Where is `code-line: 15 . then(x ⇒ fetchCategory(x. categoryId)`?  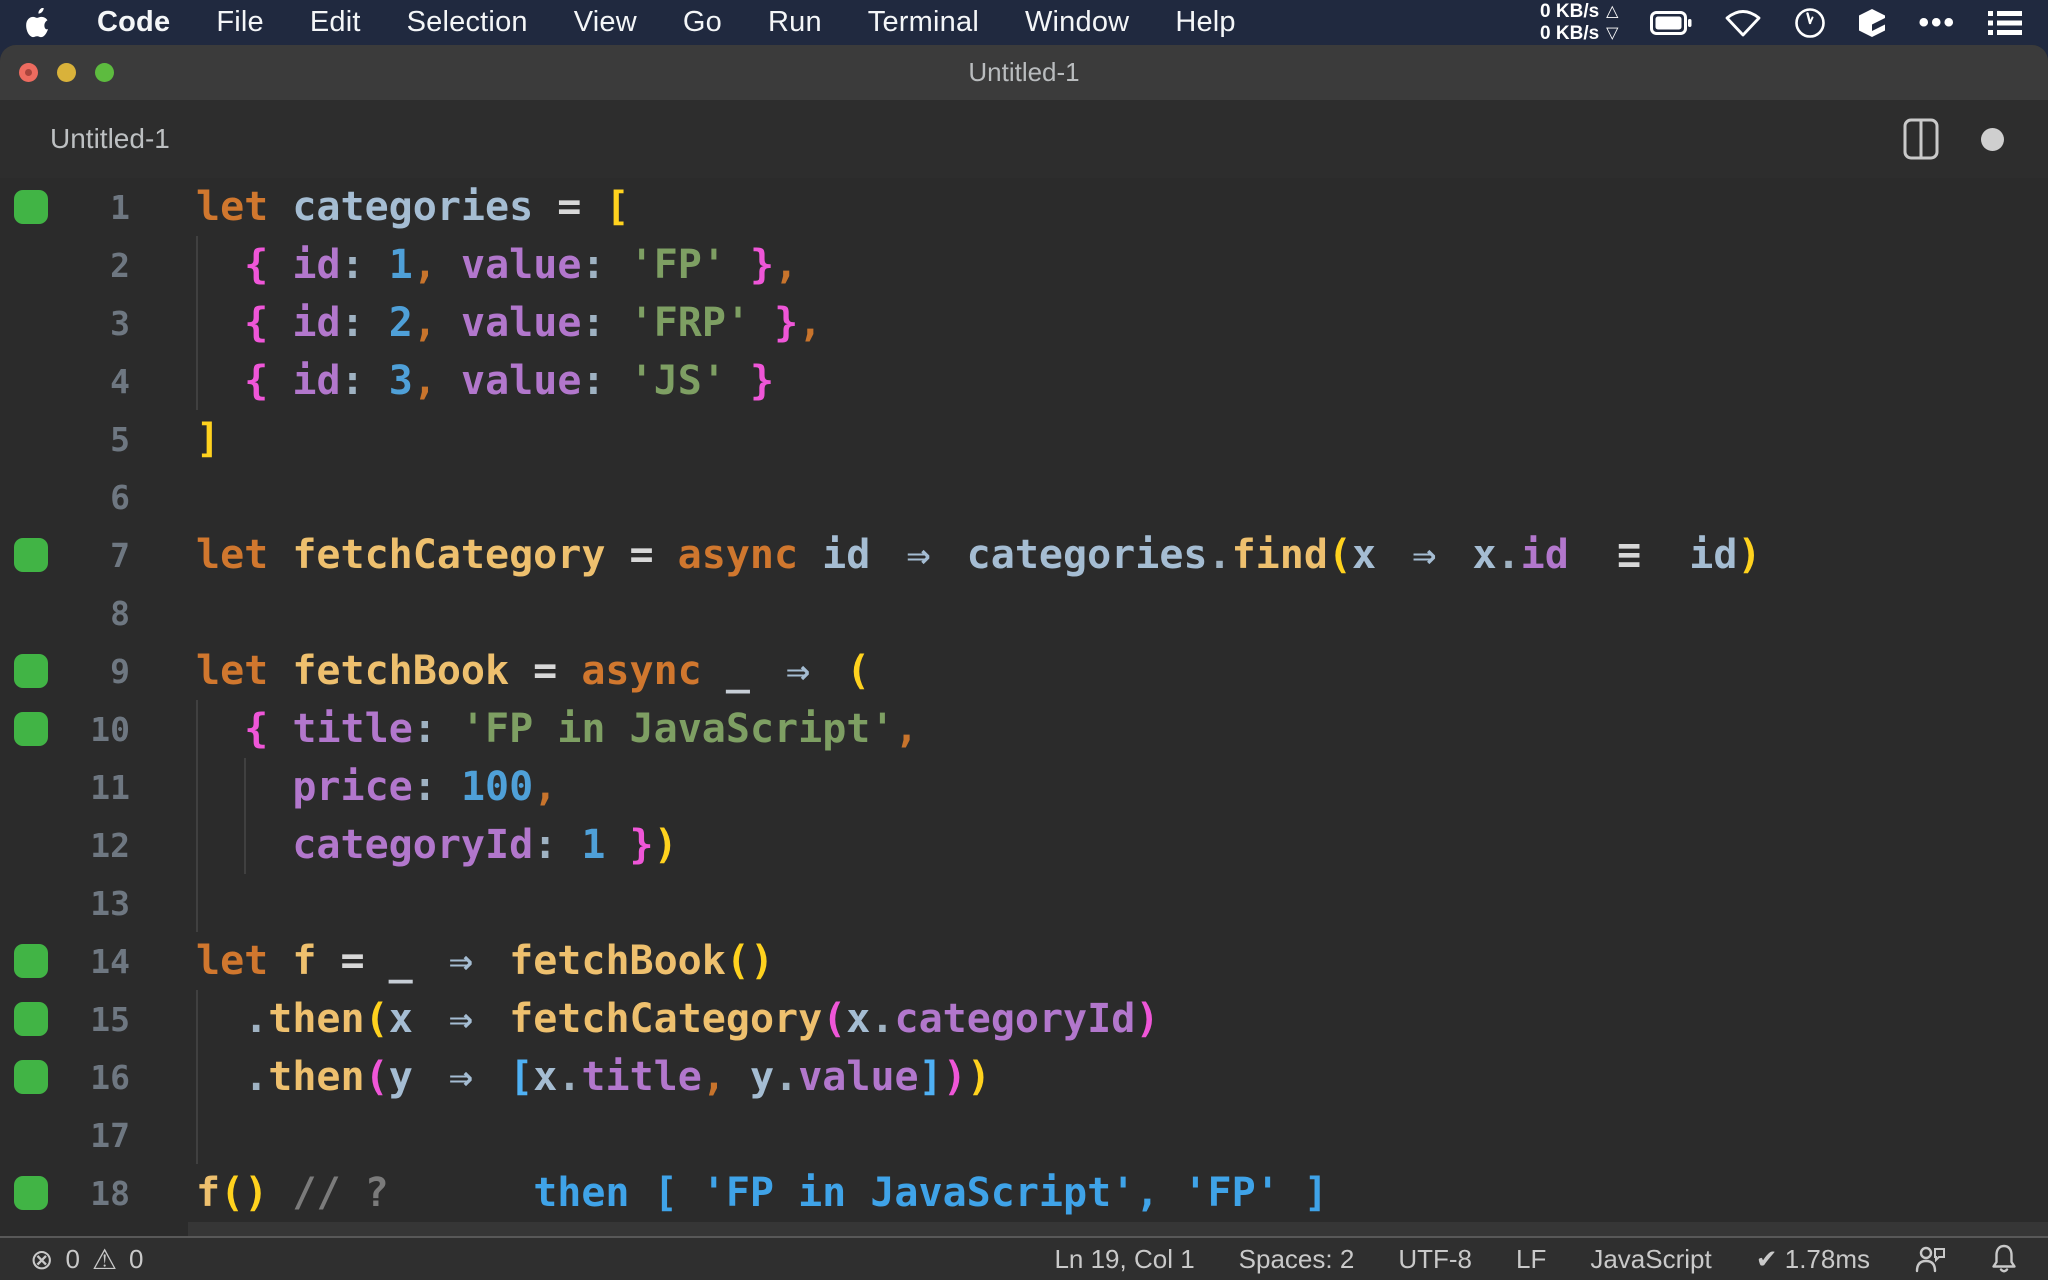
code-line: 15 . then(x ⇒ fetchCategory(x. categoryId) is located at coordinates (1024, 1019).